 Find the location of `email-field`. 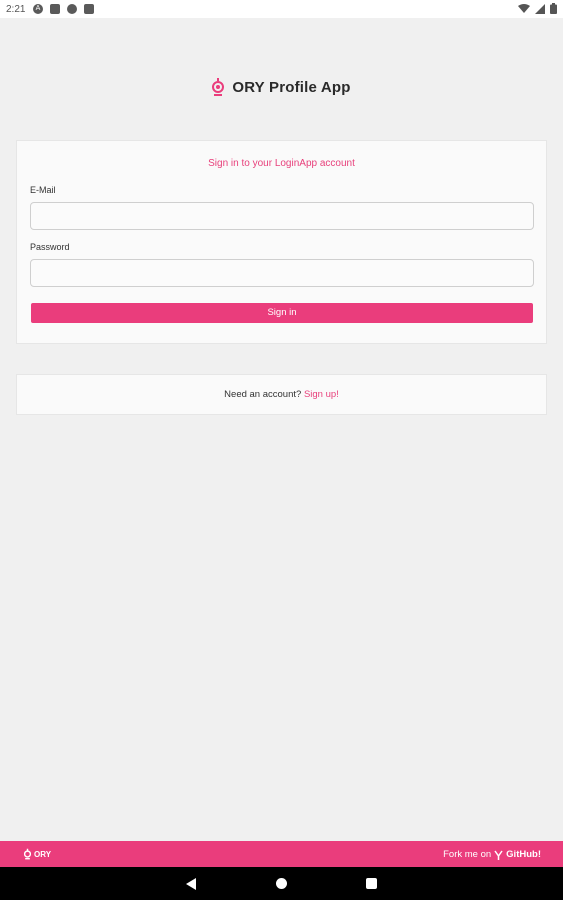

email-field is located at coordinates (282, 216).